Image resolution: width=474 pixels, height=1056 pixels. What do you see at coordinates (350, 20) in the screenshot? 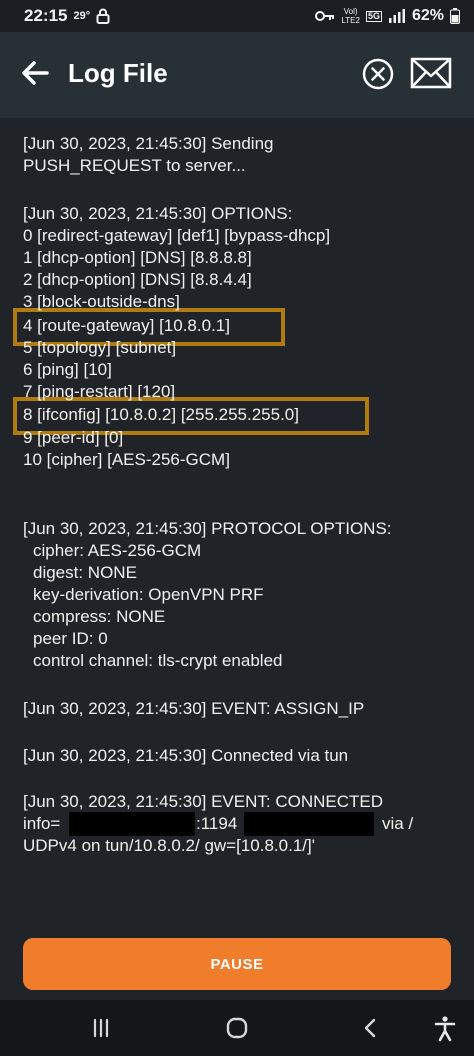
I see `network-bottom: LTE2` at bounding box center [350, 20].